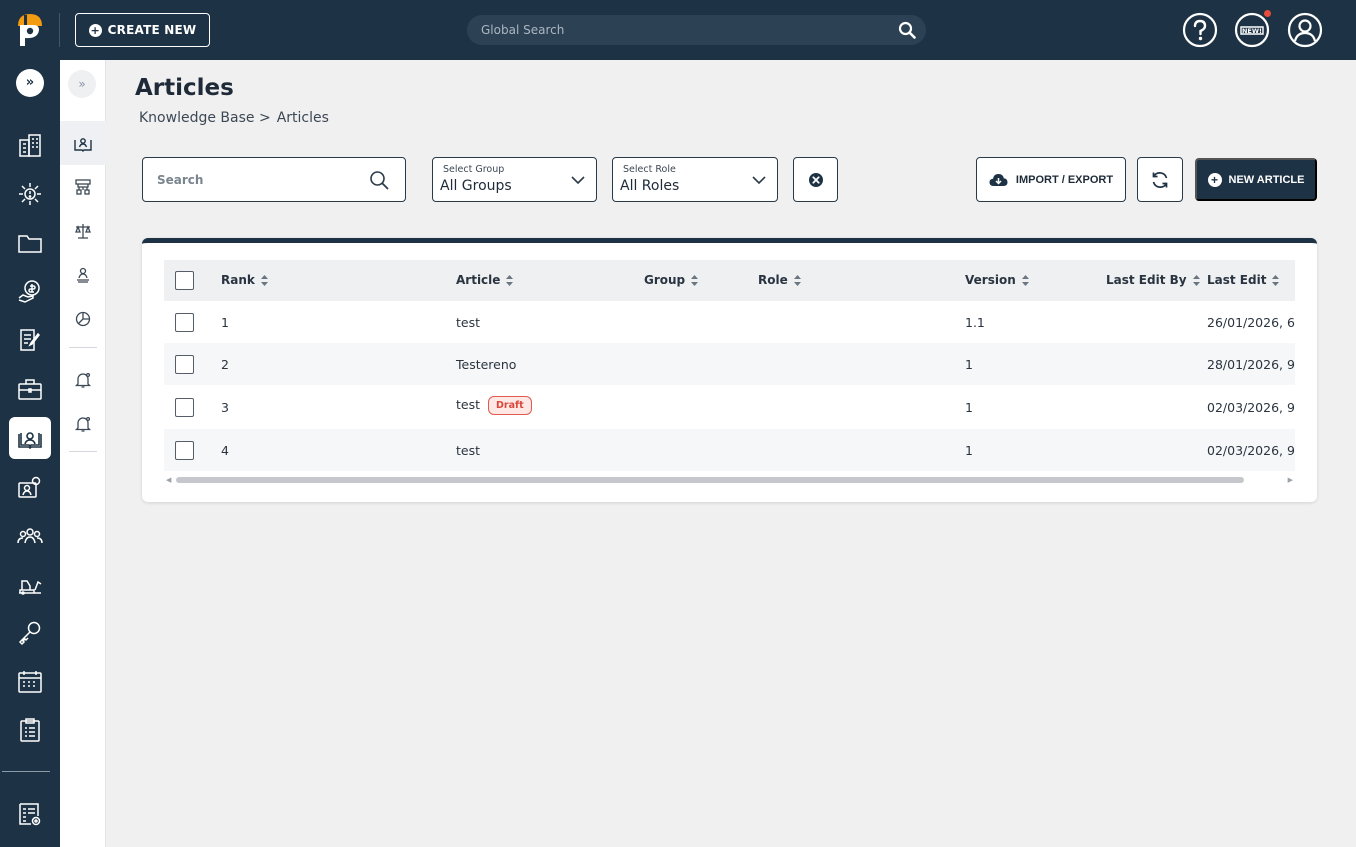 Image resolution: width=1356 pixels, height=847 pixels. Describe the element at coordinates (30, 487) in the screenshot. I see `nav-people-cog-icon` at that location.